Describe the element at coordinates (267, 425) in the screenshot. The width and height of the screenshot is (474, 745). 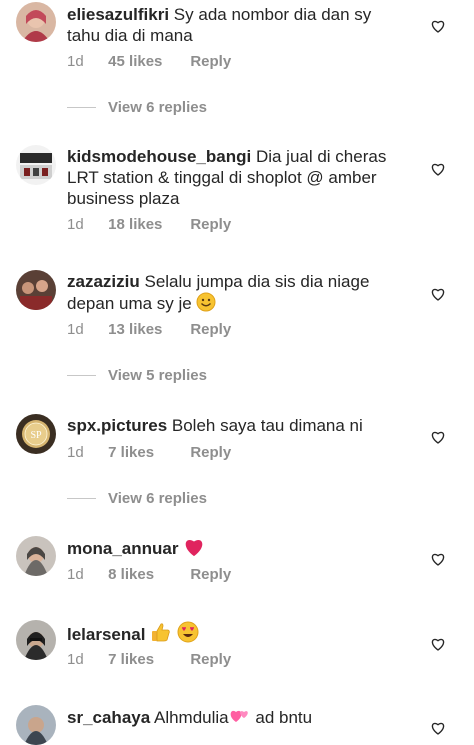
I see `comment-text: Boleh saya tau dimana ni` at that location.